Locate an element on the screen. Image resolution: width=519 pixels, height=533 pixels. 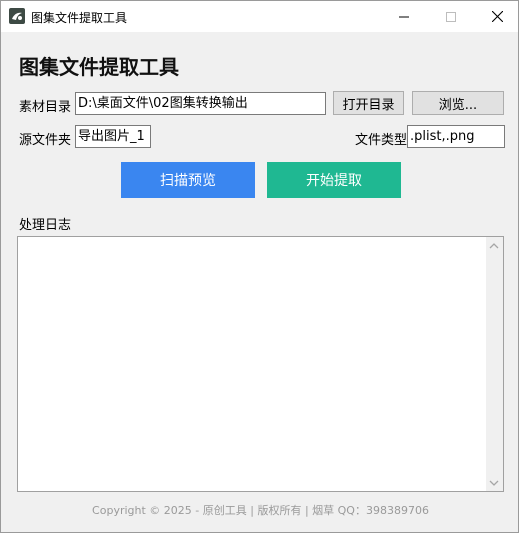
close-icon is located at coordinates (497, 16).